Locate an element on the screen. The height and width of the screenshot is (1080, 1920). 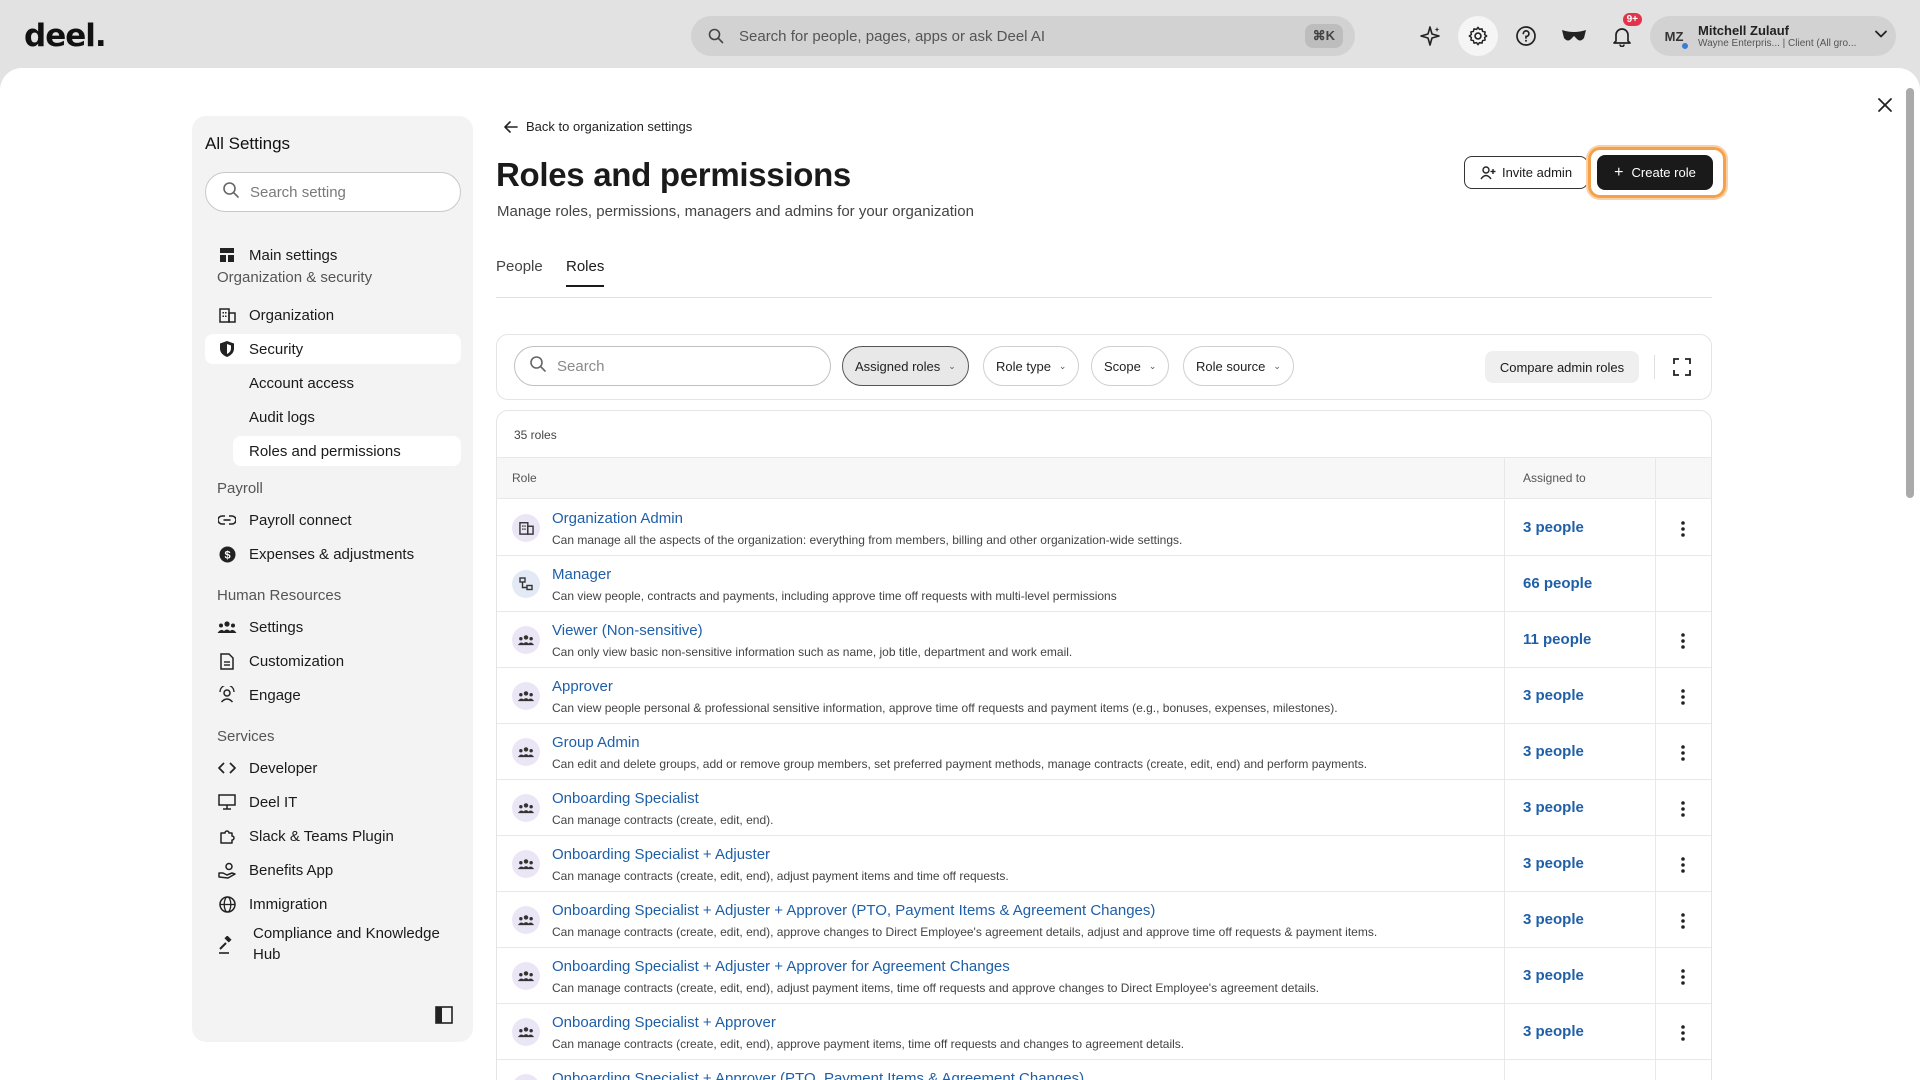
role-name-link: Manager is located at coordinates (581, 574).